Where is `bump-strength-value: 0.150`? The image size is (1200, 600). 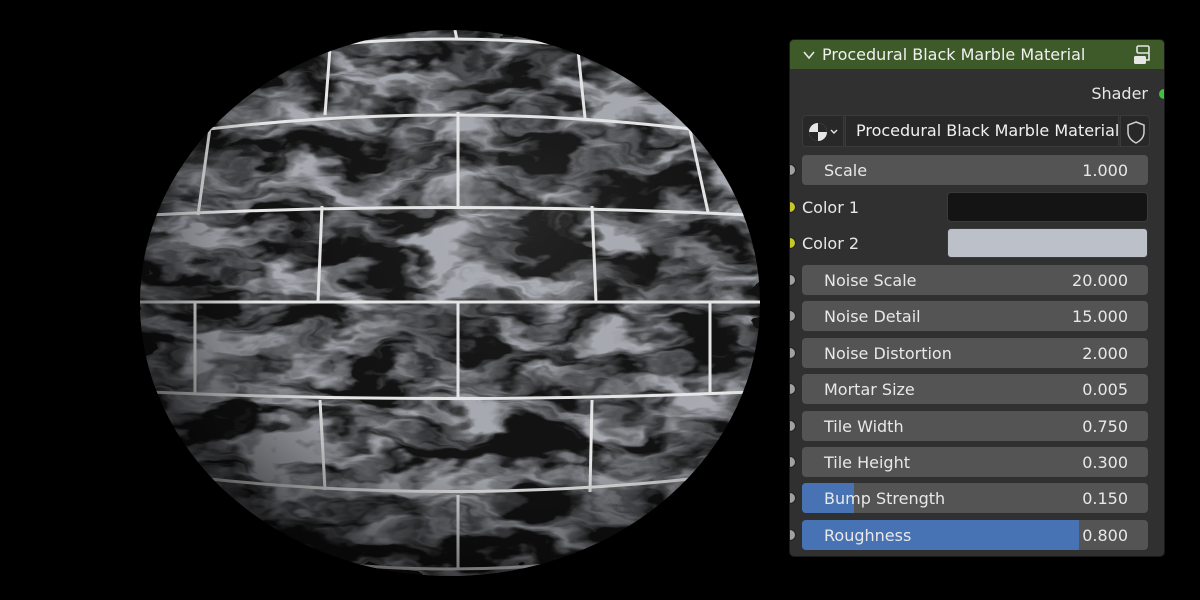
bump-strength-value: 0.150 is located at coordinates (1105, 498).